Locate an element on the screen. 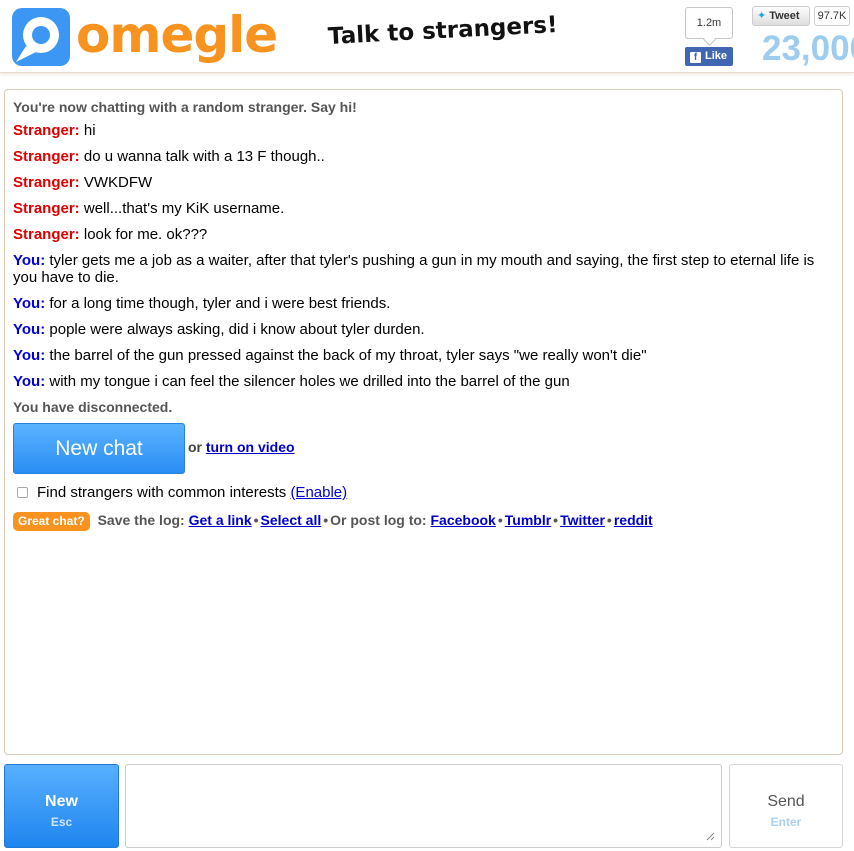  status-disconnected: You have disconnected. is located at coordinates (93, 407).